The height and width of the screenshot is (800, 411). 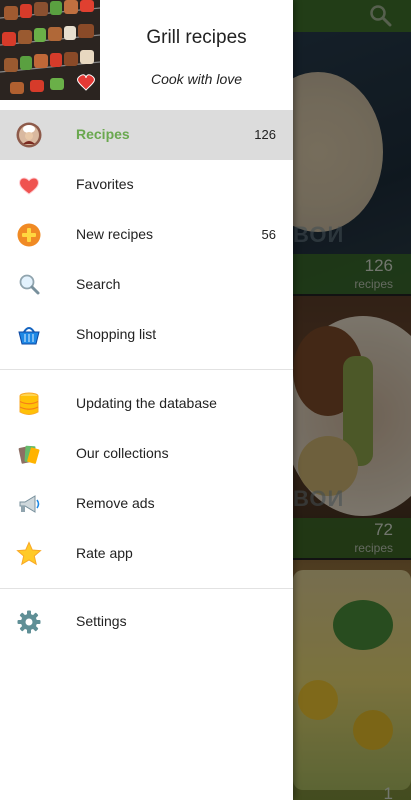 What do you see at coordinates (29, 336) in the screenshot?
I see `basket-icon` at bounding box center [29, 336].